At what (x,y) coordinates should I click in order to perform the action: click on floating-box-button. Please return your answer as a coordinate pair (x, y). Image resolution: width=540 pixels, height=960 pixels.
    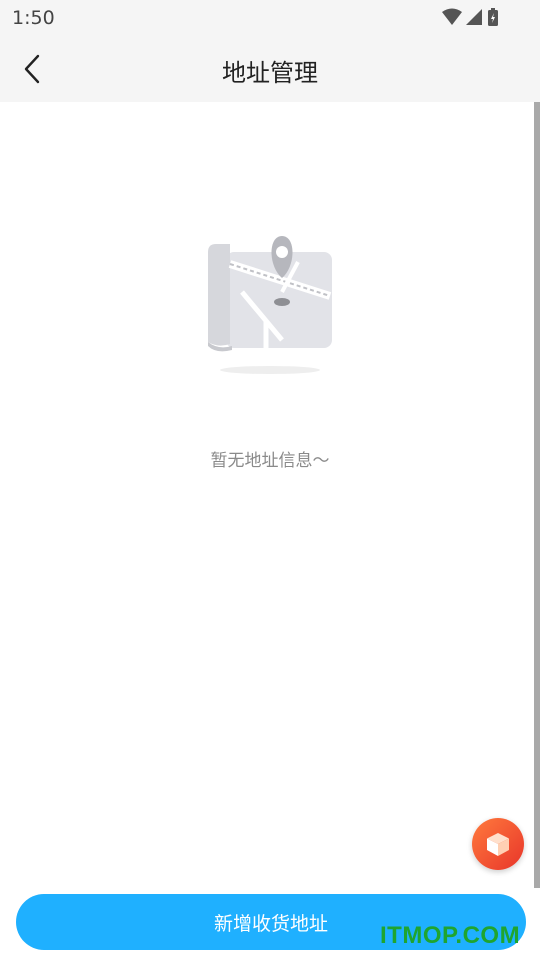
    Looking at the image, I should click on (498, 844).